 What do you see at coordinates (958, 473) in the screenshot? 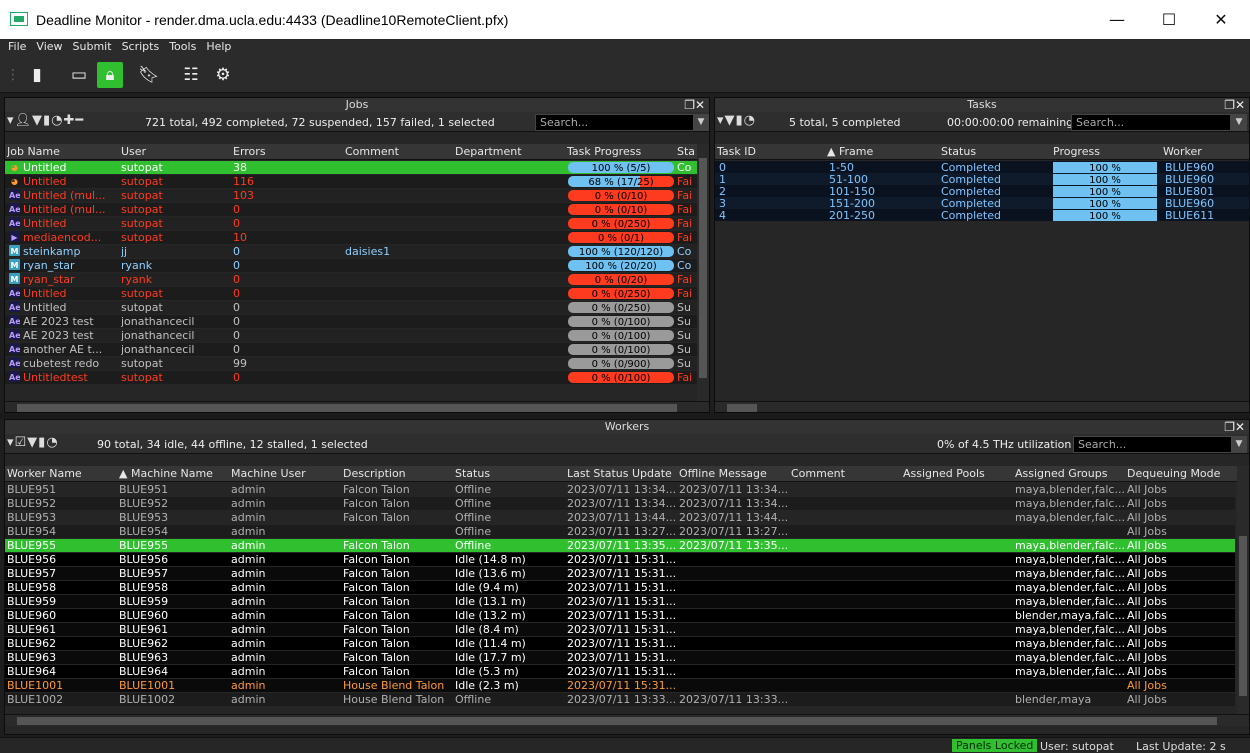
I see `column-header: Assigned Pools` at bounding box center [958, 473].